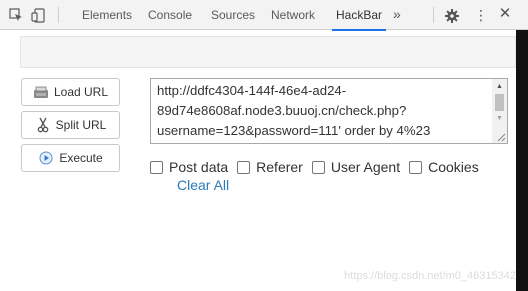 Image resolution: width=528 pixels, height=291 pixels. What do you see at coordinates (203, 185) in the screenshot?
I see `clear-all-link: Clear All` at bounding box center [203, 185].